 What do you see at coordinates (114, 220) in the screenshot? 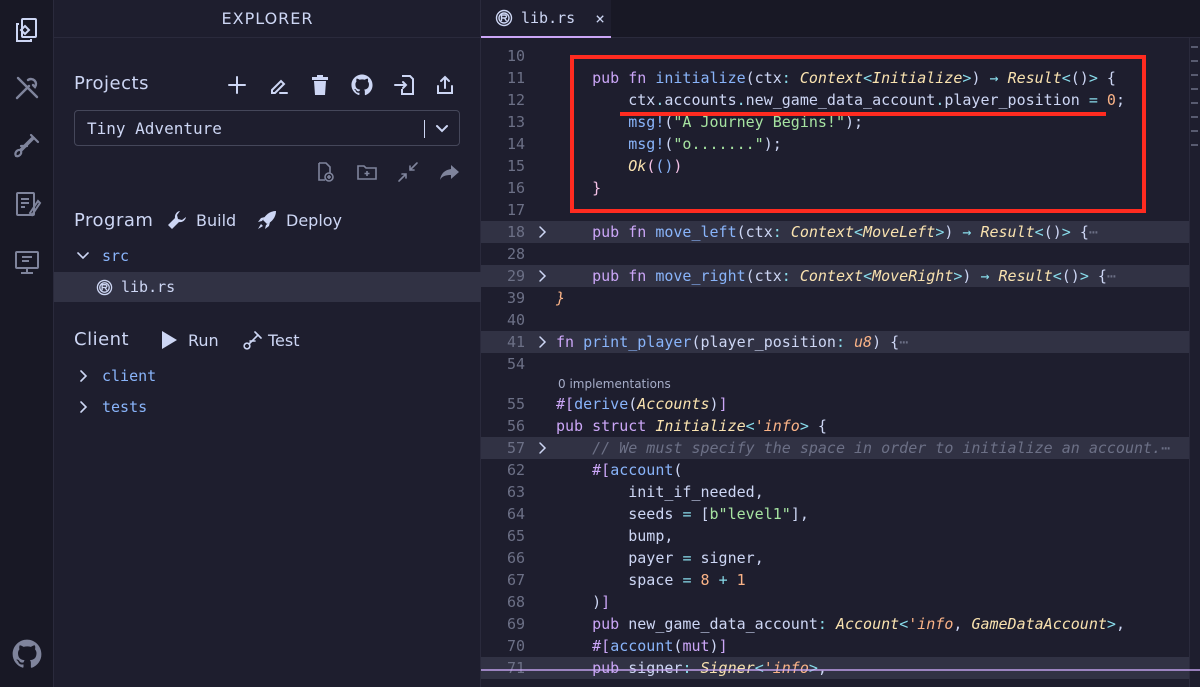
I see `program-title: Program` at bounding box center [114, 220].